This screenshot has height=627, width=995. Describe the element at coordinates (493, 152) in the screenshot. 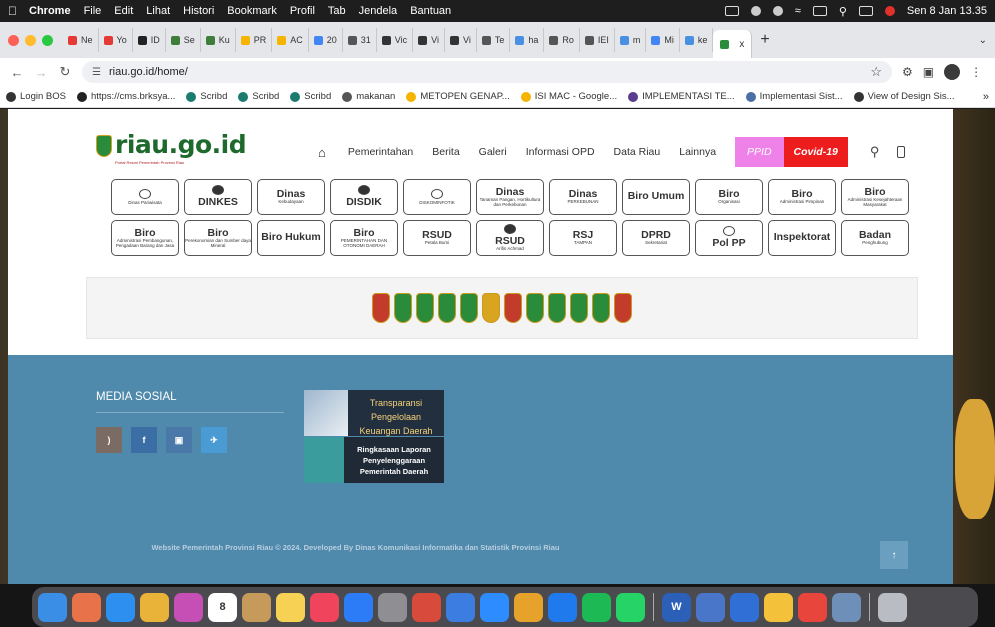

I see `nav-galeri: Galeri` at that location.